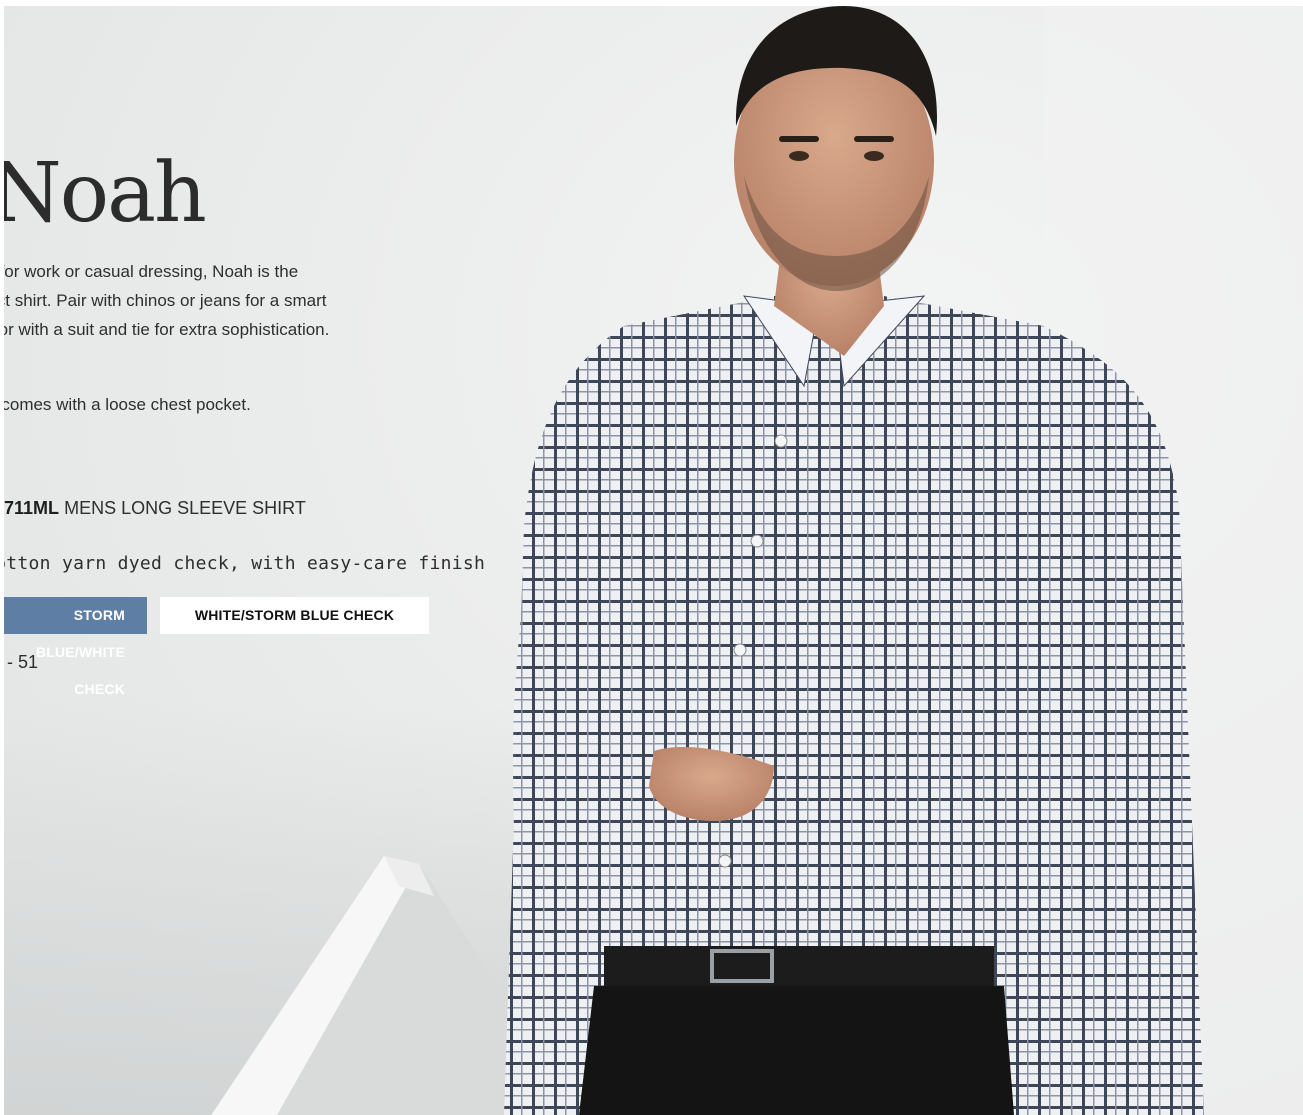 This screenshot has width=1303, height=1115. I want to click on pocket-note: Noah comes with a loose chest pocket., so click(127, 404).